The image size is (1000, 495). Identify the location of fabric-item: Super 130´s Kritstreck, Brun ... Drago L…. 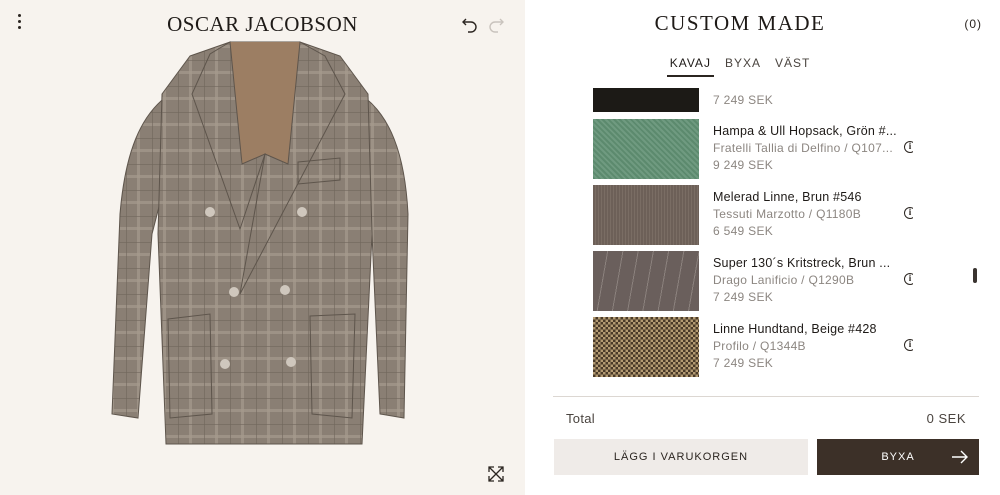
(753, 282).